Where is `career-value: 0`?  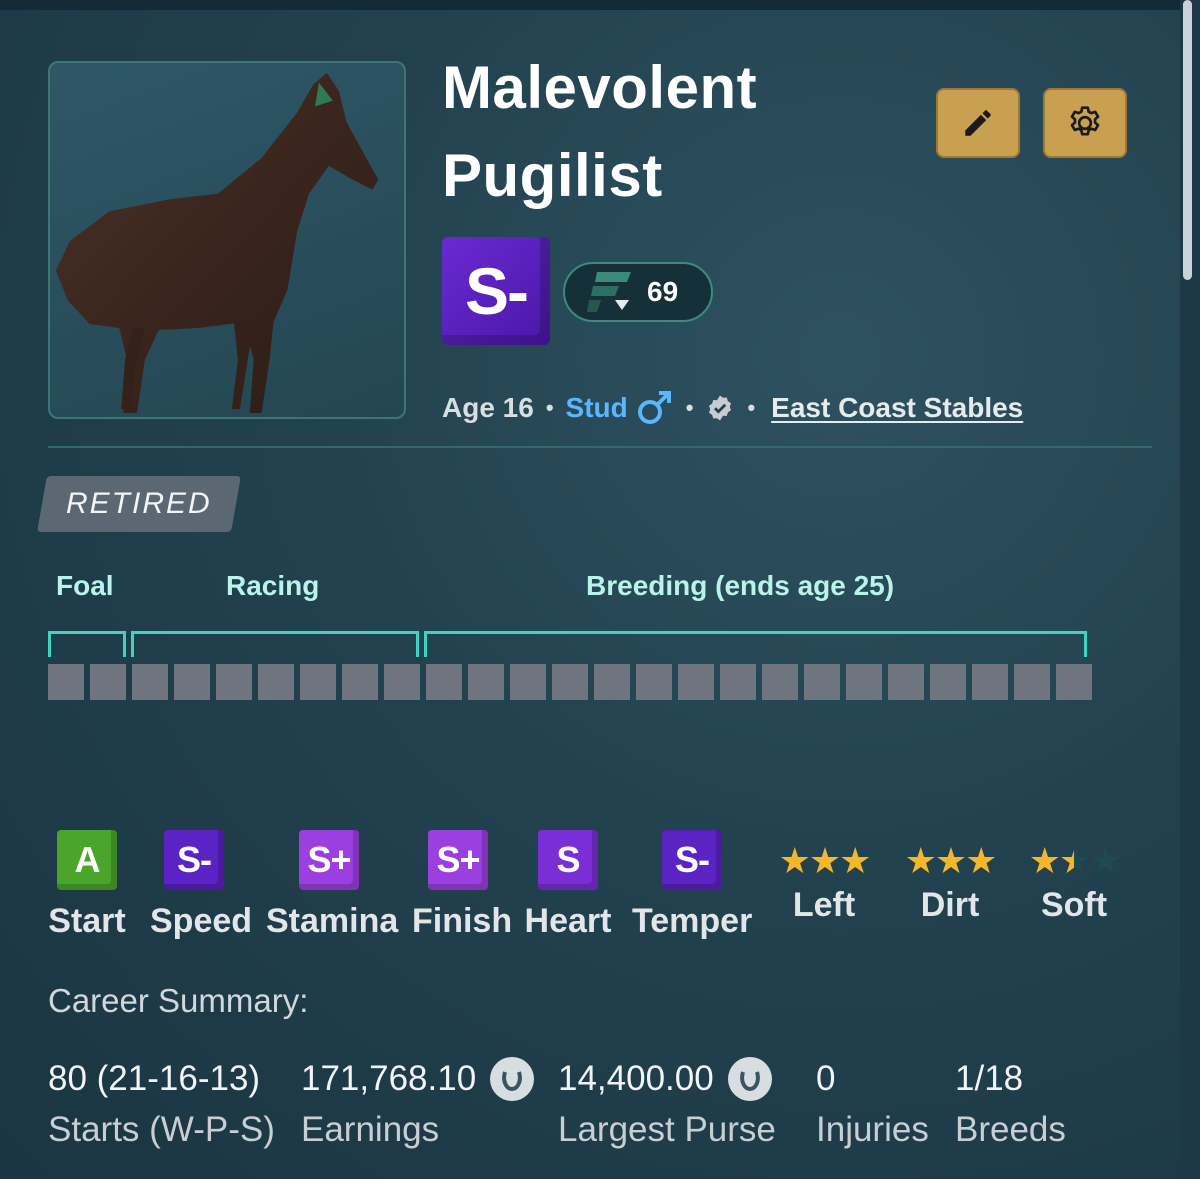
career-value: 0 is located at coordinates (826, 1078).